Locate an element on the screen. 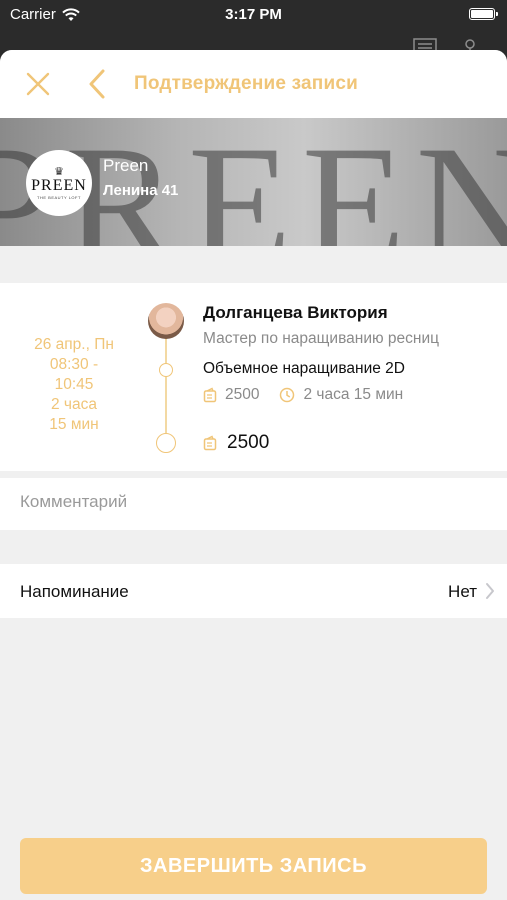 The width and height of the screenshot is (507, 900). chevron-left-icon is located at coordinates (97, 84).